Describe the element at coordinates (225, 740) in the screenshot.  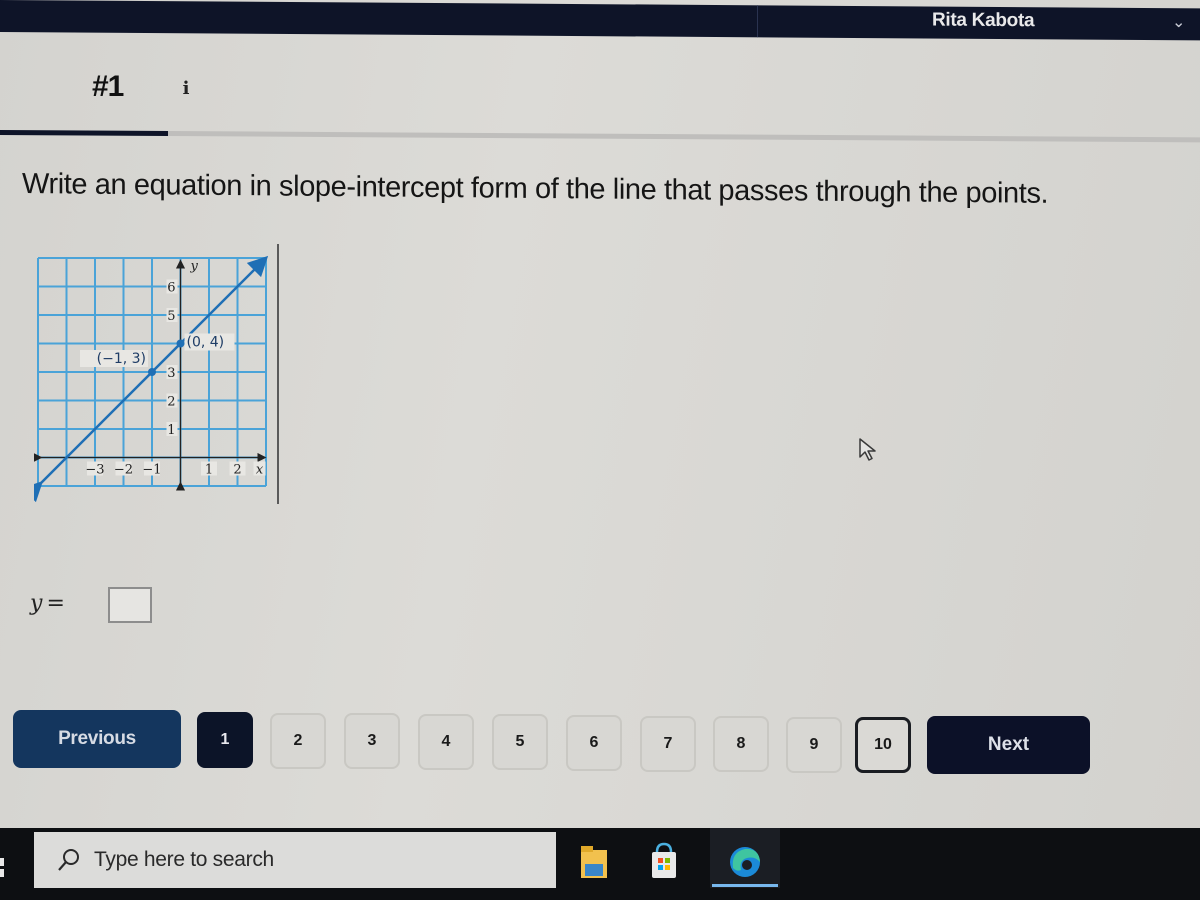
I see `page-button-1: 1` at that location.